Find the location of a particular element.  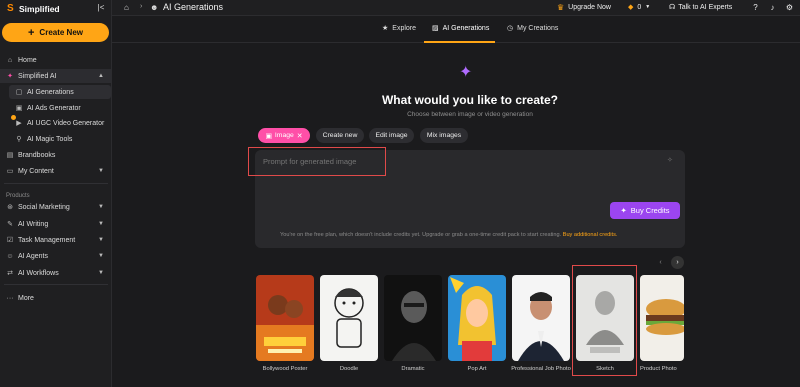

robot-icon: ☻ is located at coordinates (154, 7).